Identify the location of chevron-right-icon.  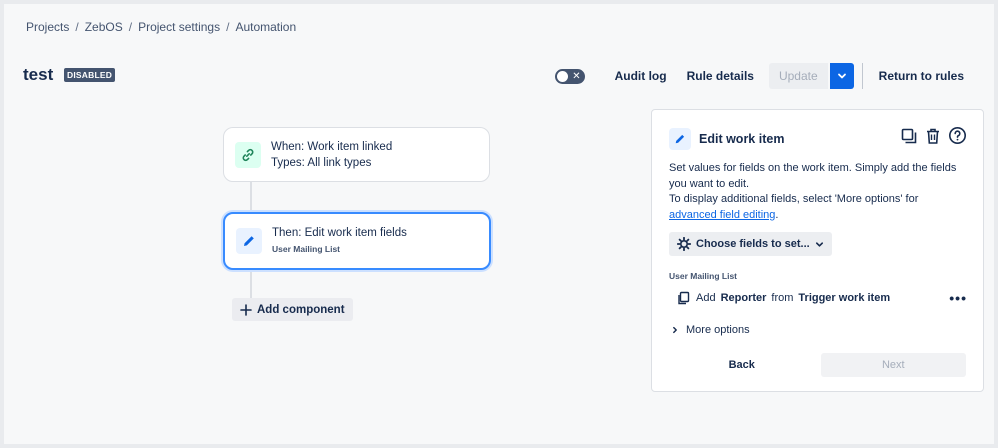
(675, 330).